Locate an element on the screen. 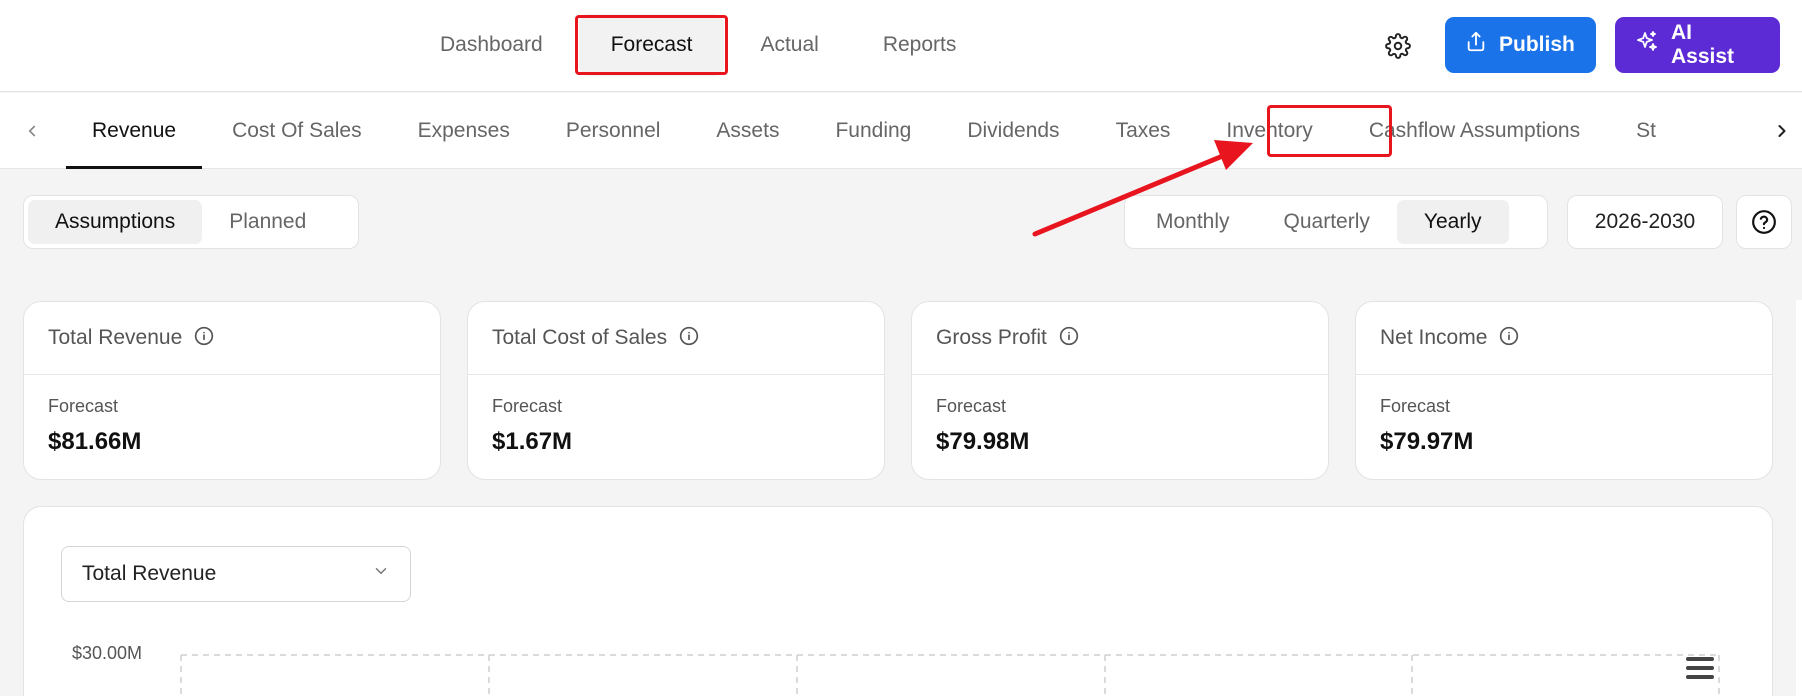 This screenshot has width=1802, height=696. main-nav: Dashboard Forecast Actual Reports is located at coordinates (698, 45).